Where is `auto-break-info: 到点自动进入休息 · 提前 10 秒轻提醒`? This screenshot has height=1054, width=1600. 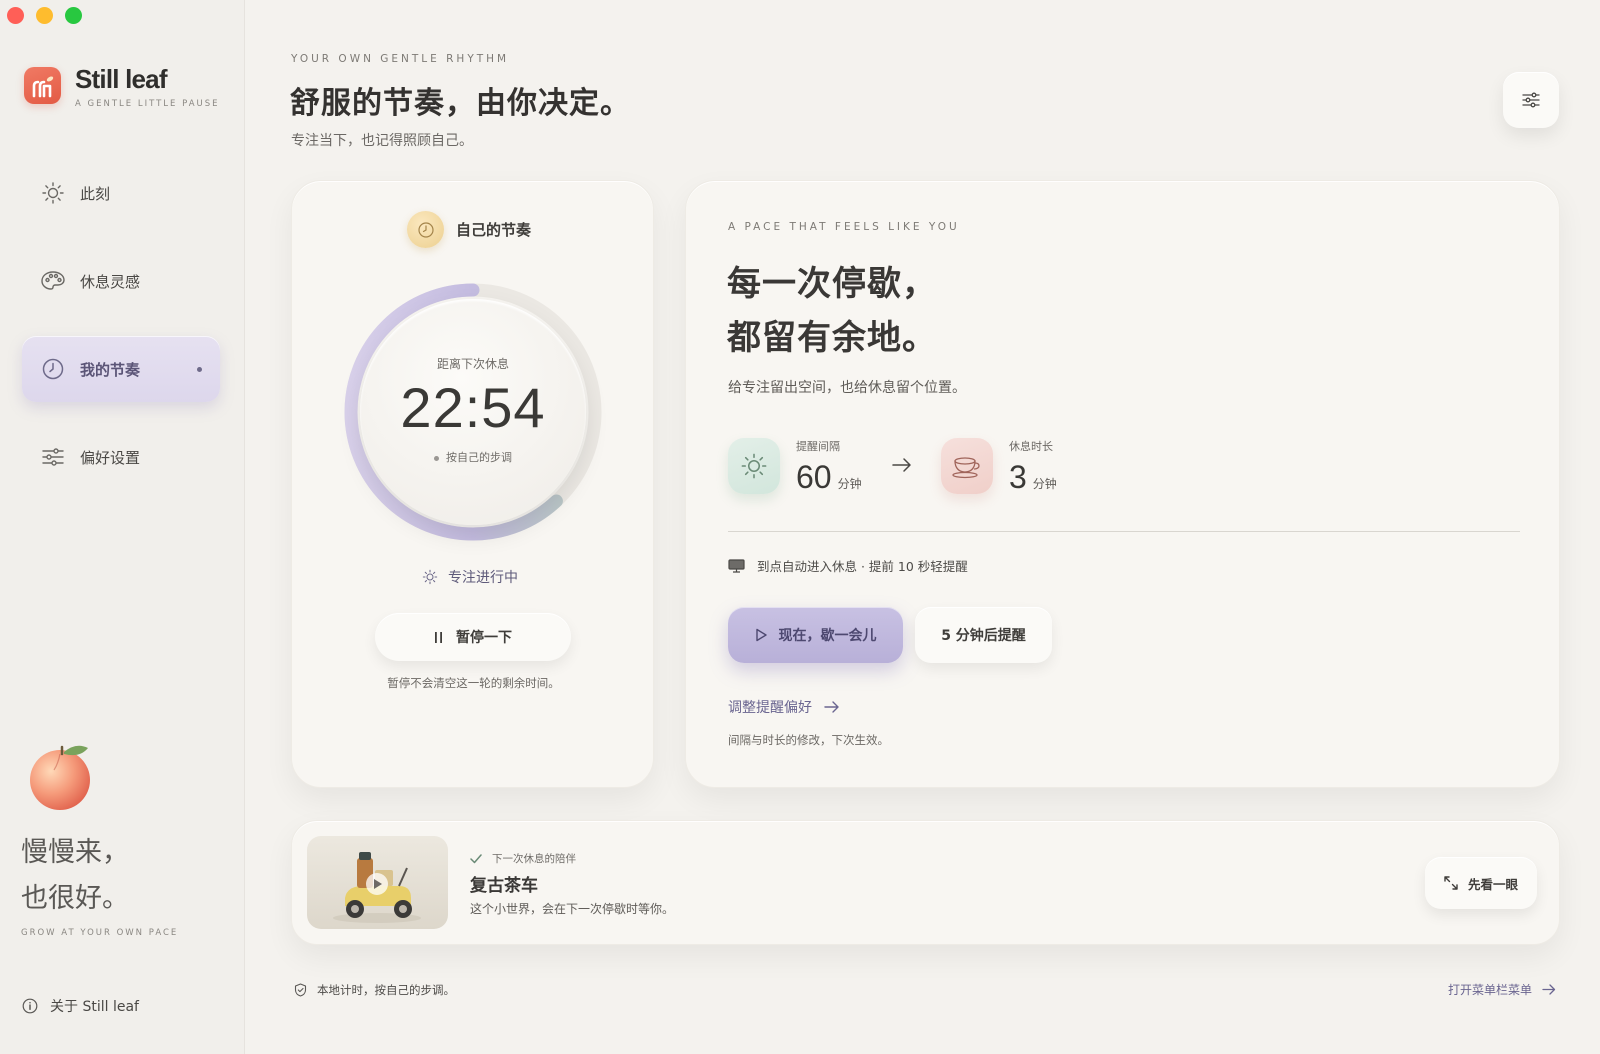 auto-break-info: 到点自动进入休息 · 提前 10 秒轻提醒 is located at coordinates (848, 565).